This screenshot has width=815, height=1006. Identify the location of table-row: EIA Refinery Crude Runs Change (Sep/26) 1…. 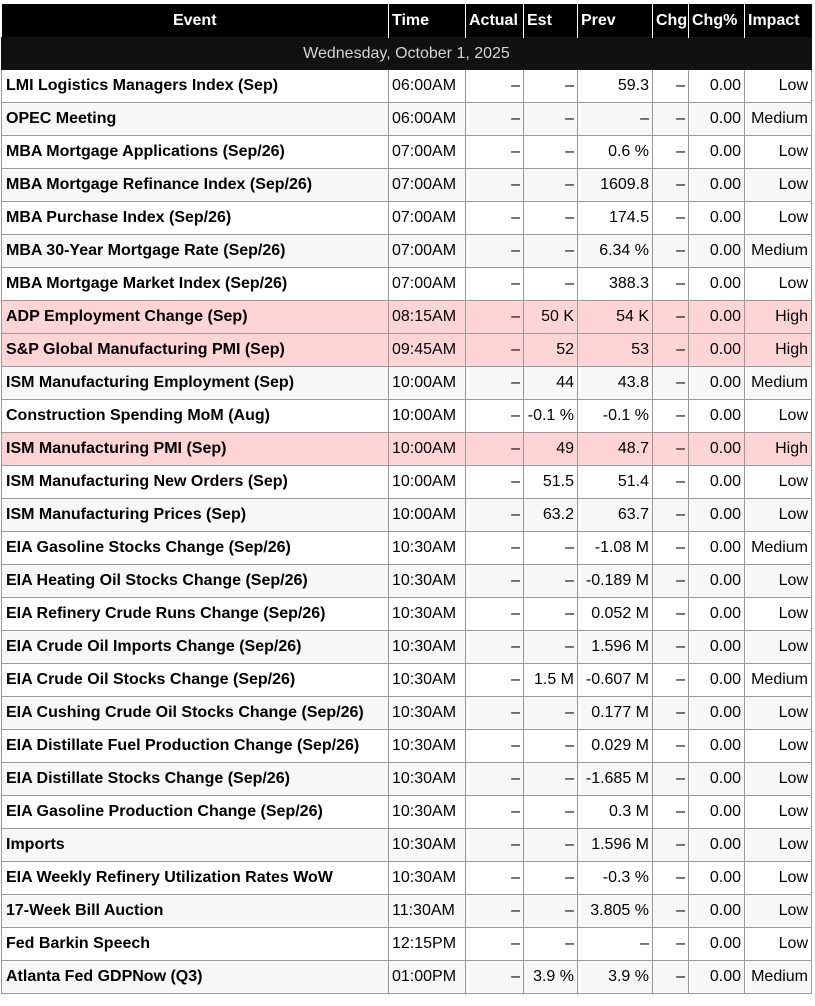
(406, 614).